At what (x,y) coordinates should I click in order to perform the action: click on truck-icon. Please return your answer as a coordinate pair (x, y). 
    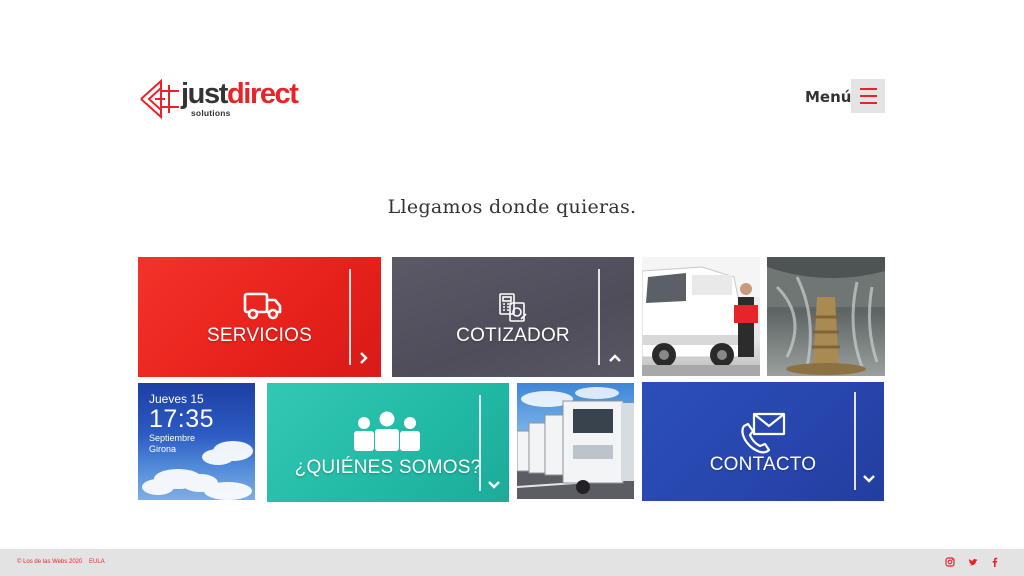
    Looking at the image, I should click on (262, 306).